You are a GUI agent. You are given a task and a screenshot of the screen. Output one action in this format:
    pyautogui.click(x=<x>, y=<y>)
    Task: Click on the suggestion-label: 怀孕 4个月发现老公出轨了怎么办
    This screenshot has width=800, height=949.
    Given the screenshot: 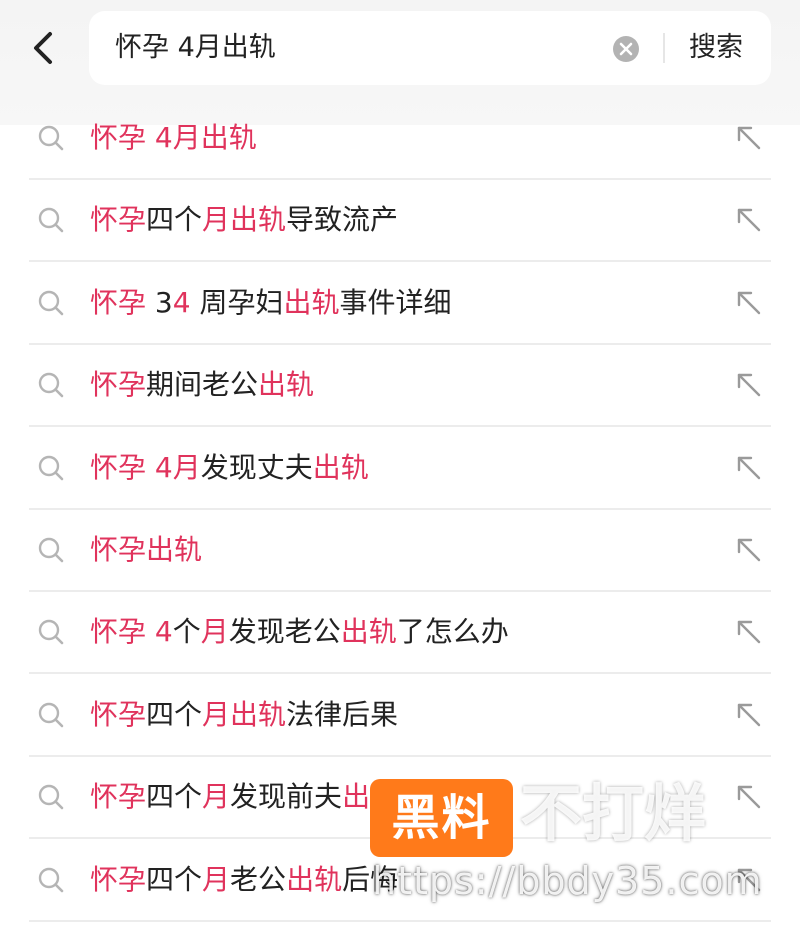 What is the action you would take?
    pyautogui.click(x=299, y=632)
    